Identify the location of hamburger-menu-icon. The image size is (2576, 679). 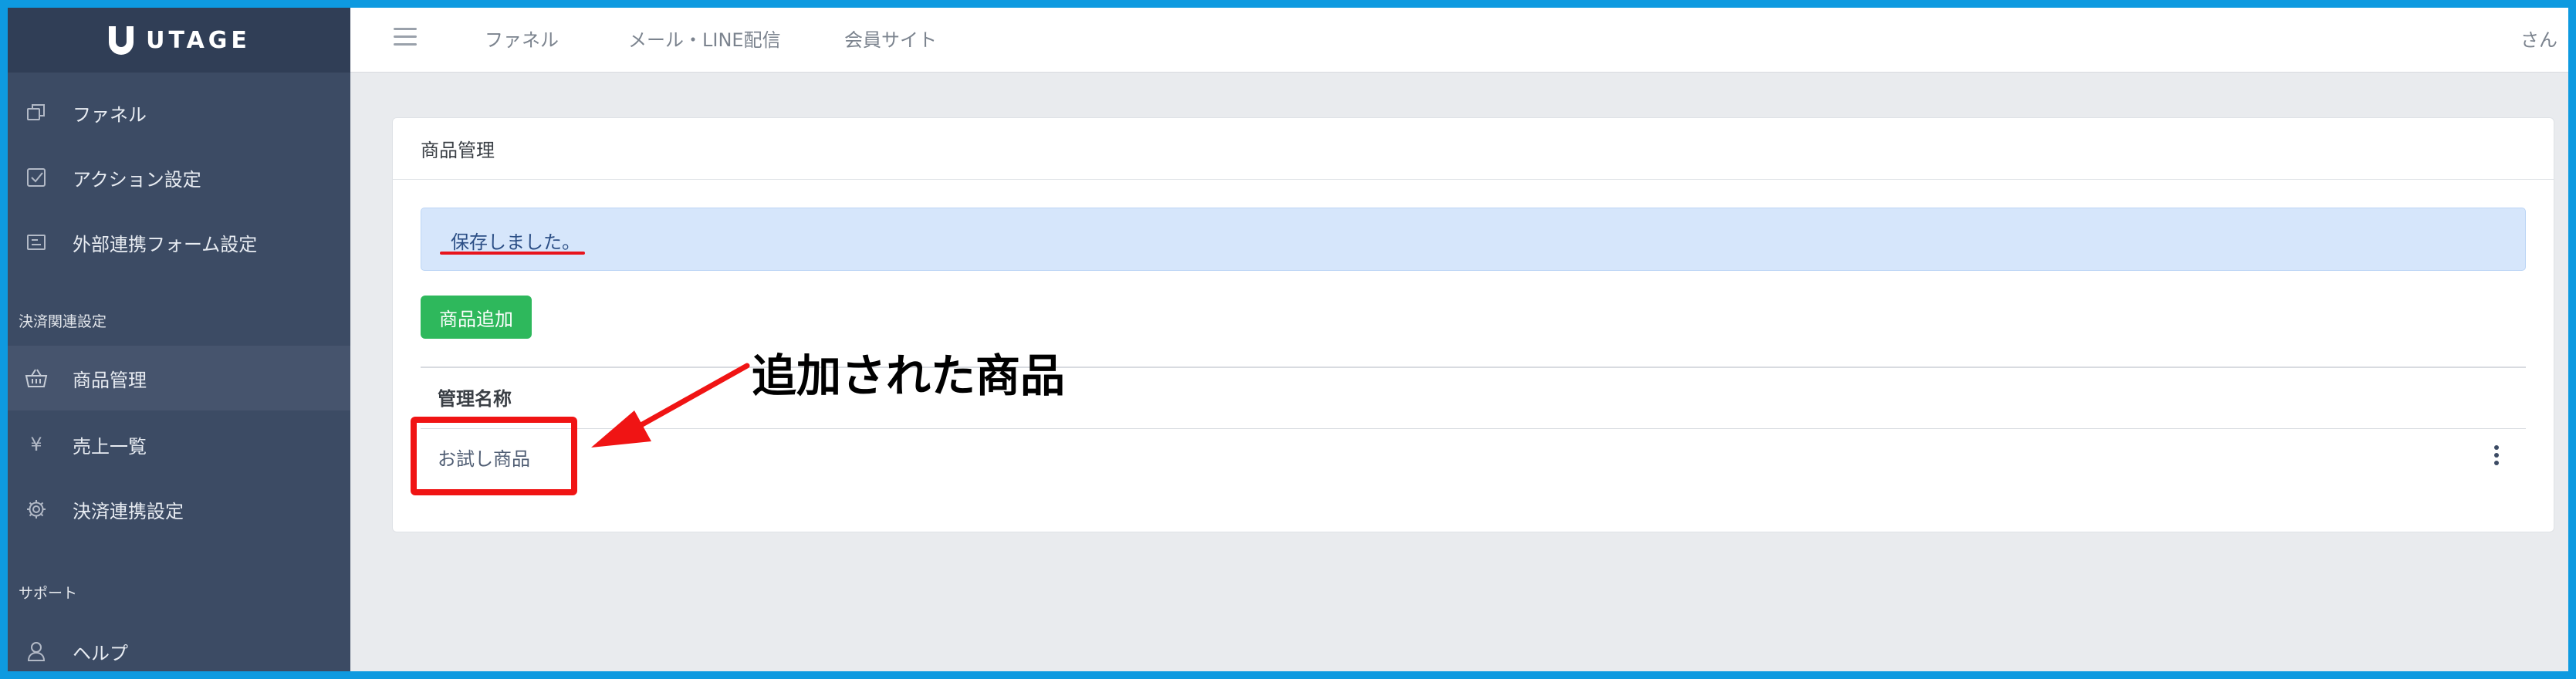
(405, 38).